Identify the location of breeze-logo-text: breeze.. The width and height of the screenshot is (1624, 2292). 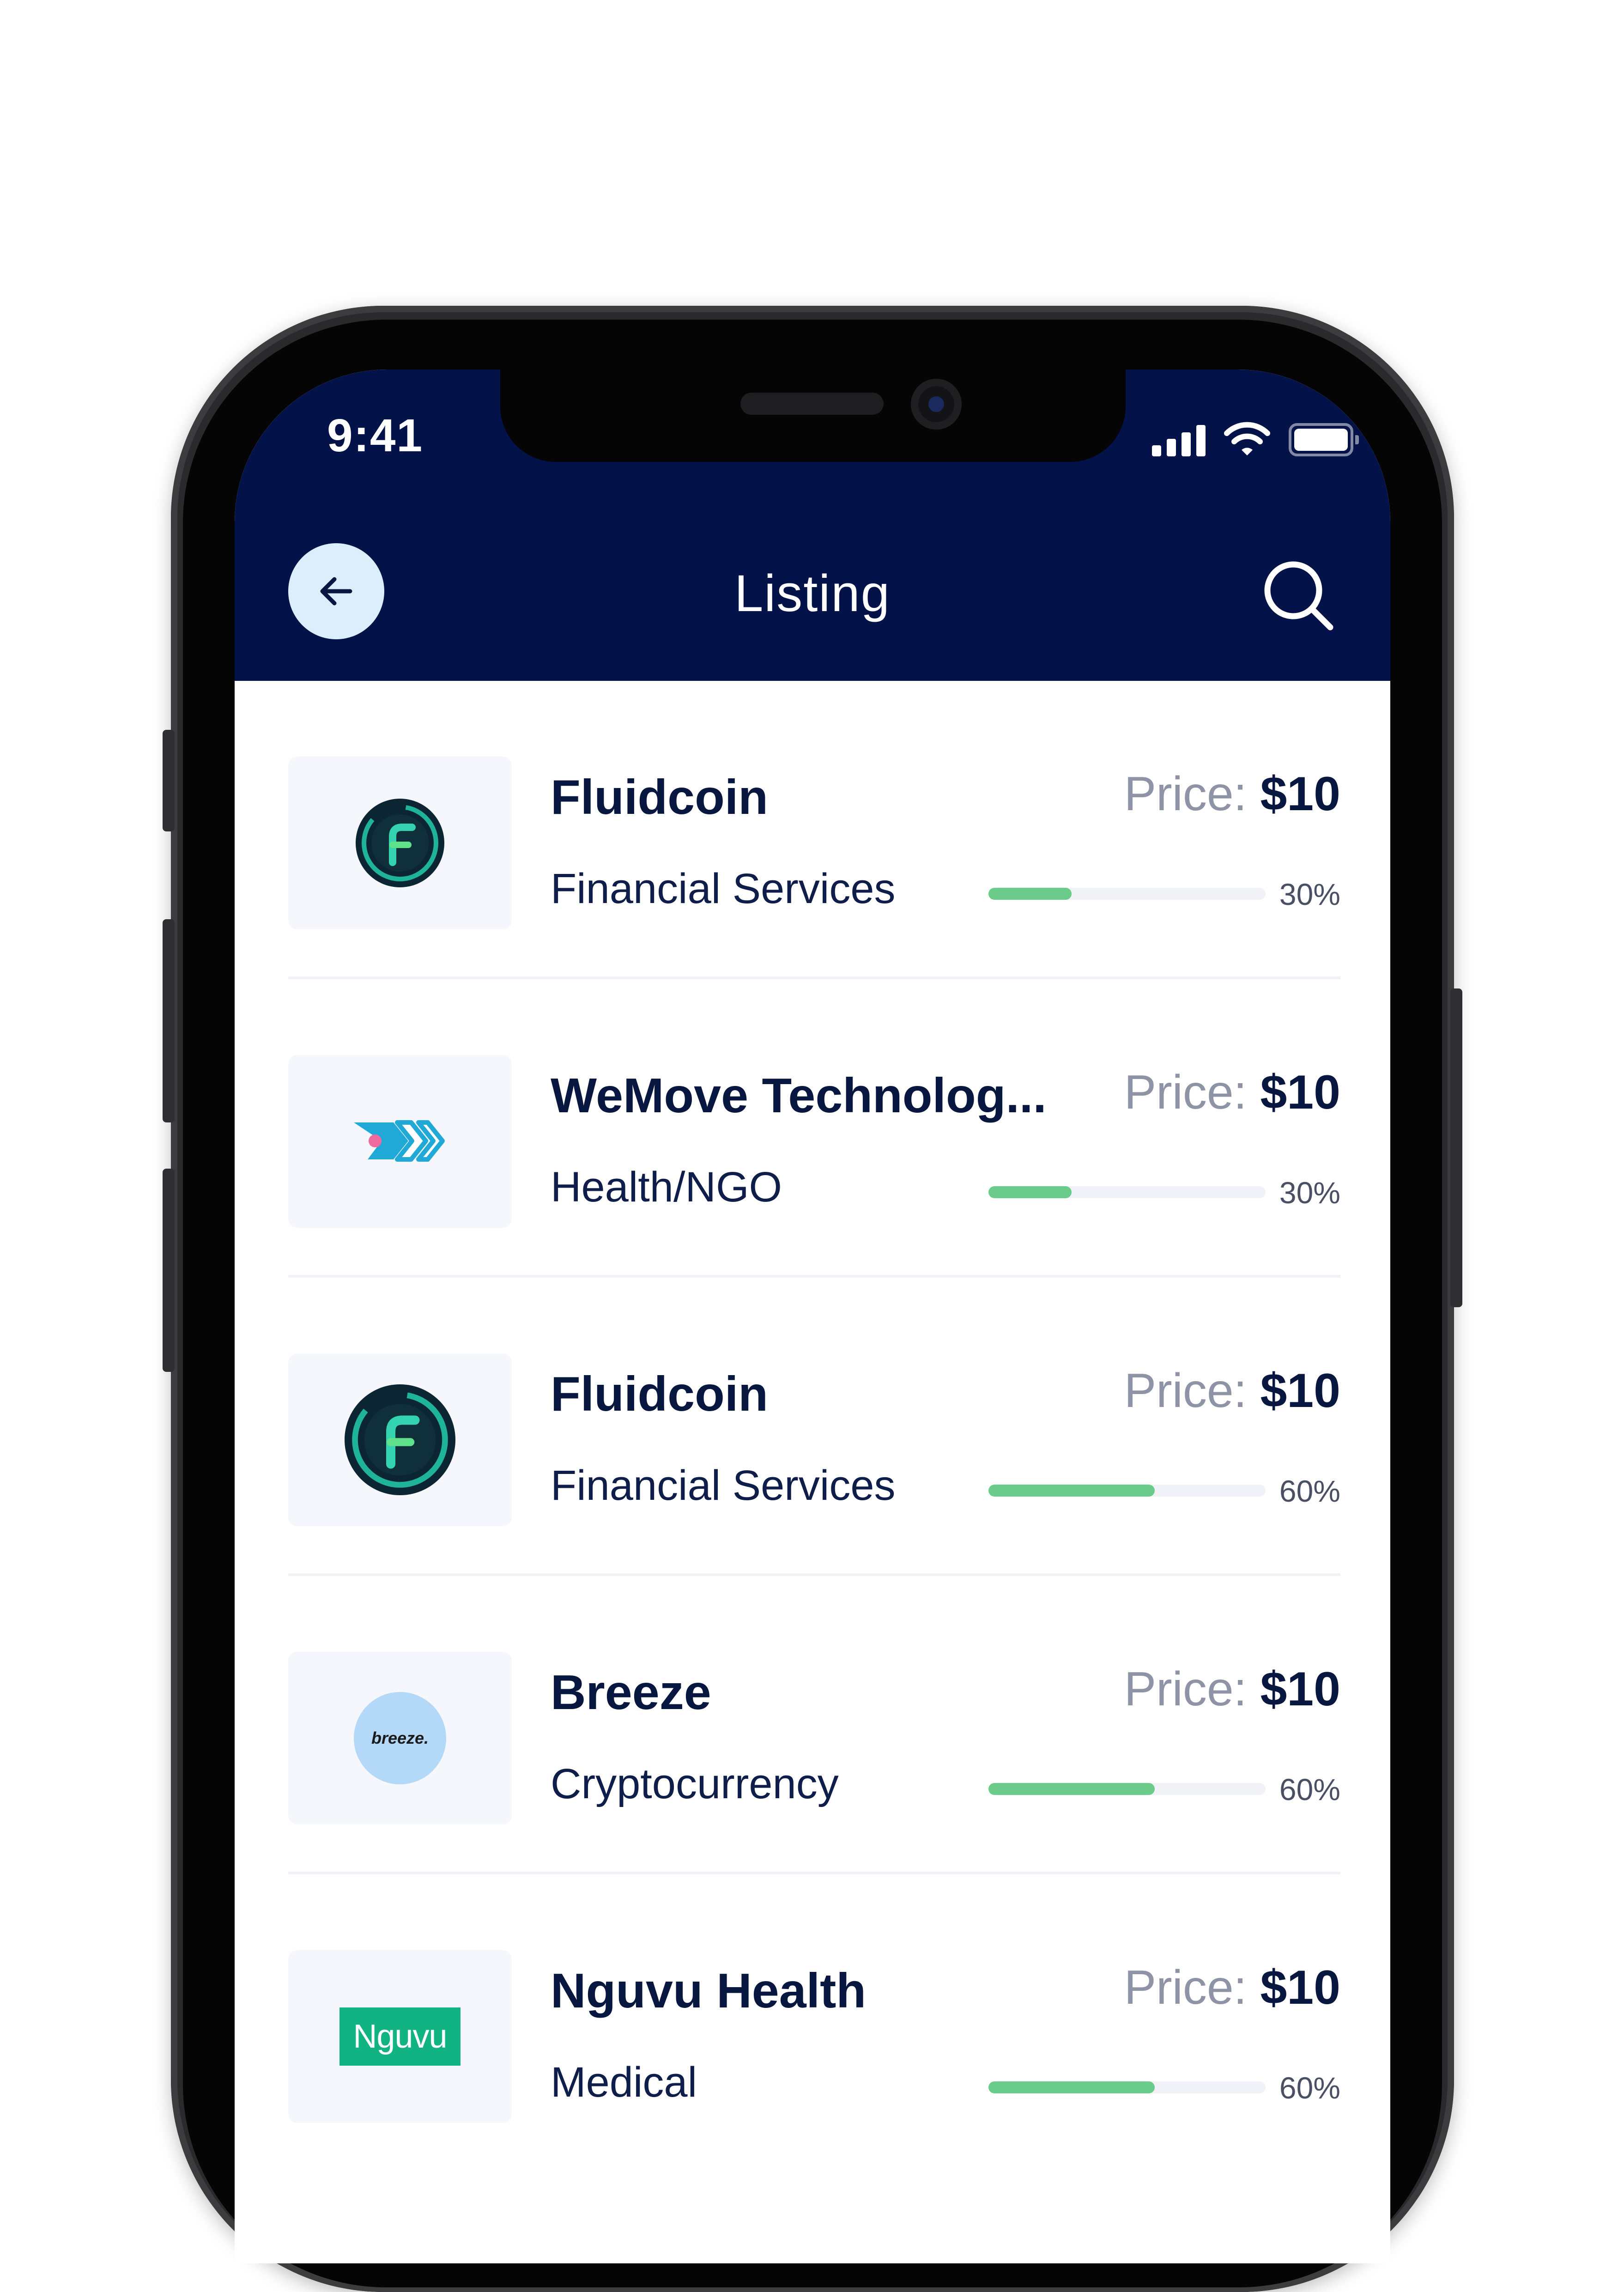
(400, 1737).